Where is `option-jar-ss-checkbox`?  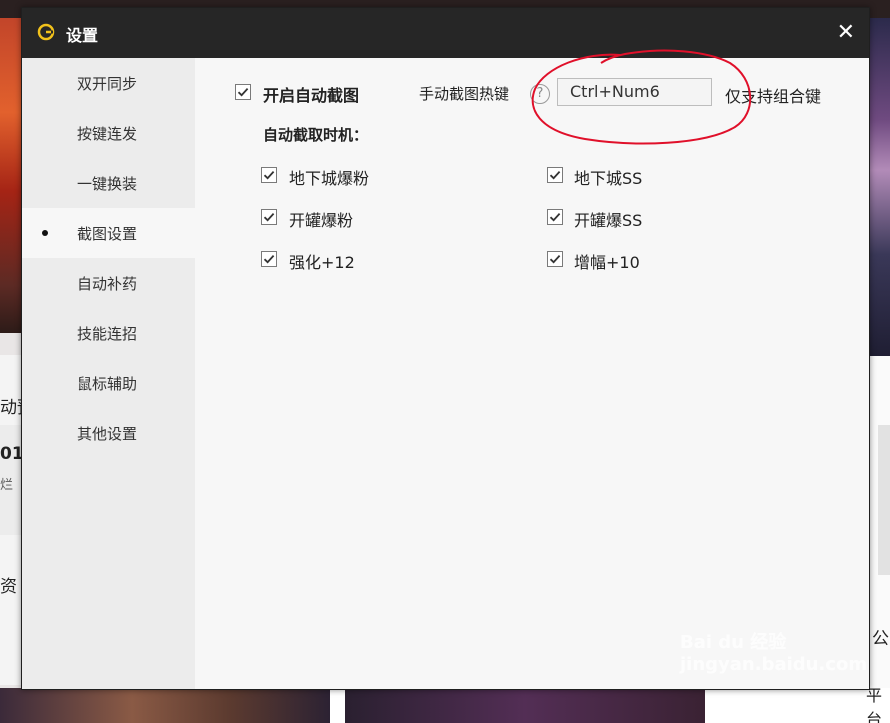
option-jar-ss-checkbox is located at coordinates (555, 217).